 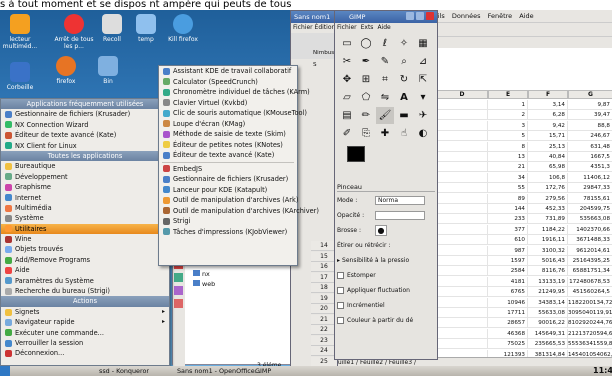 I want to click on table-cell: 1184,22, so click(x=548, y=229).